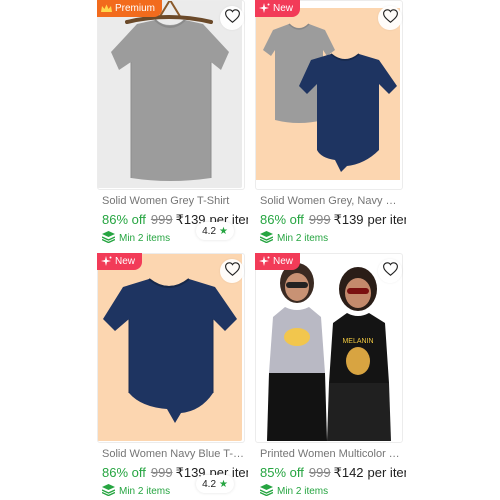 This screenshot has height=500, width=500. What do you see at coordinates (329, 201) in the screenshot?
I see `product-title: Solid Women Grey, Navy Blue T-Shirt` at bounding box center [329, 201].